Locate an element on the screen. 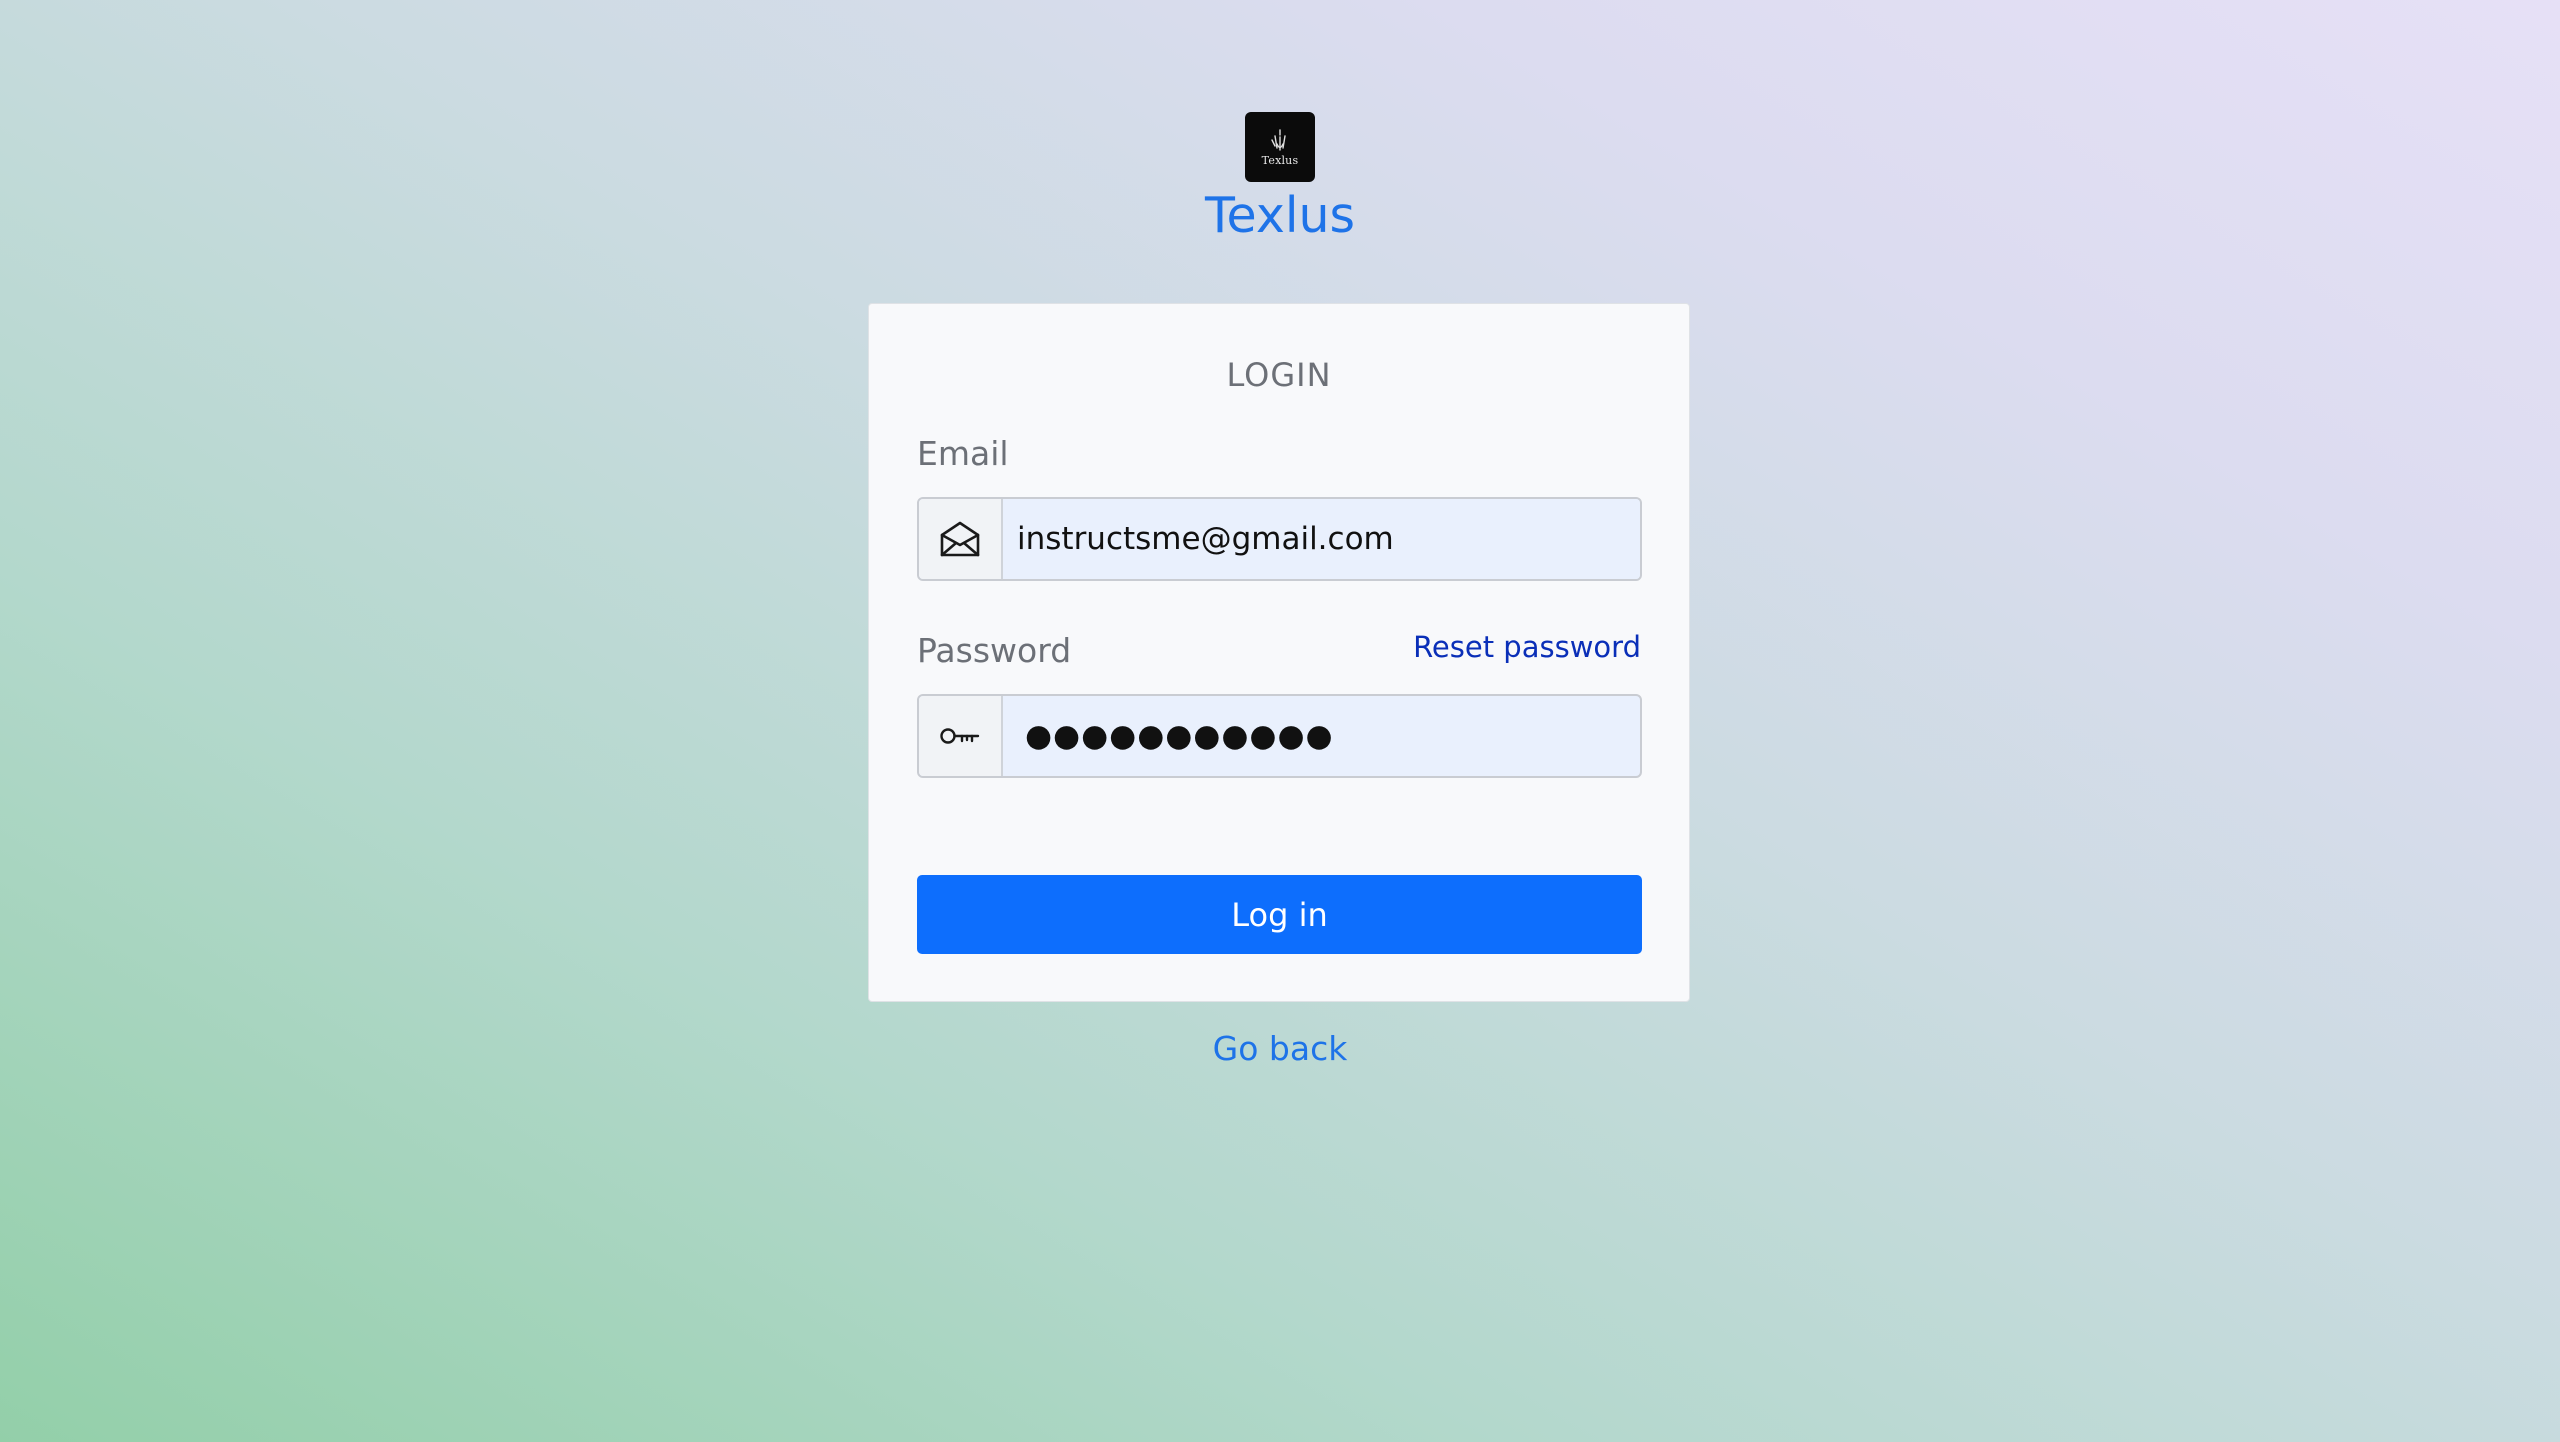  envelope-open-icon is located at coordinates (960, 539).